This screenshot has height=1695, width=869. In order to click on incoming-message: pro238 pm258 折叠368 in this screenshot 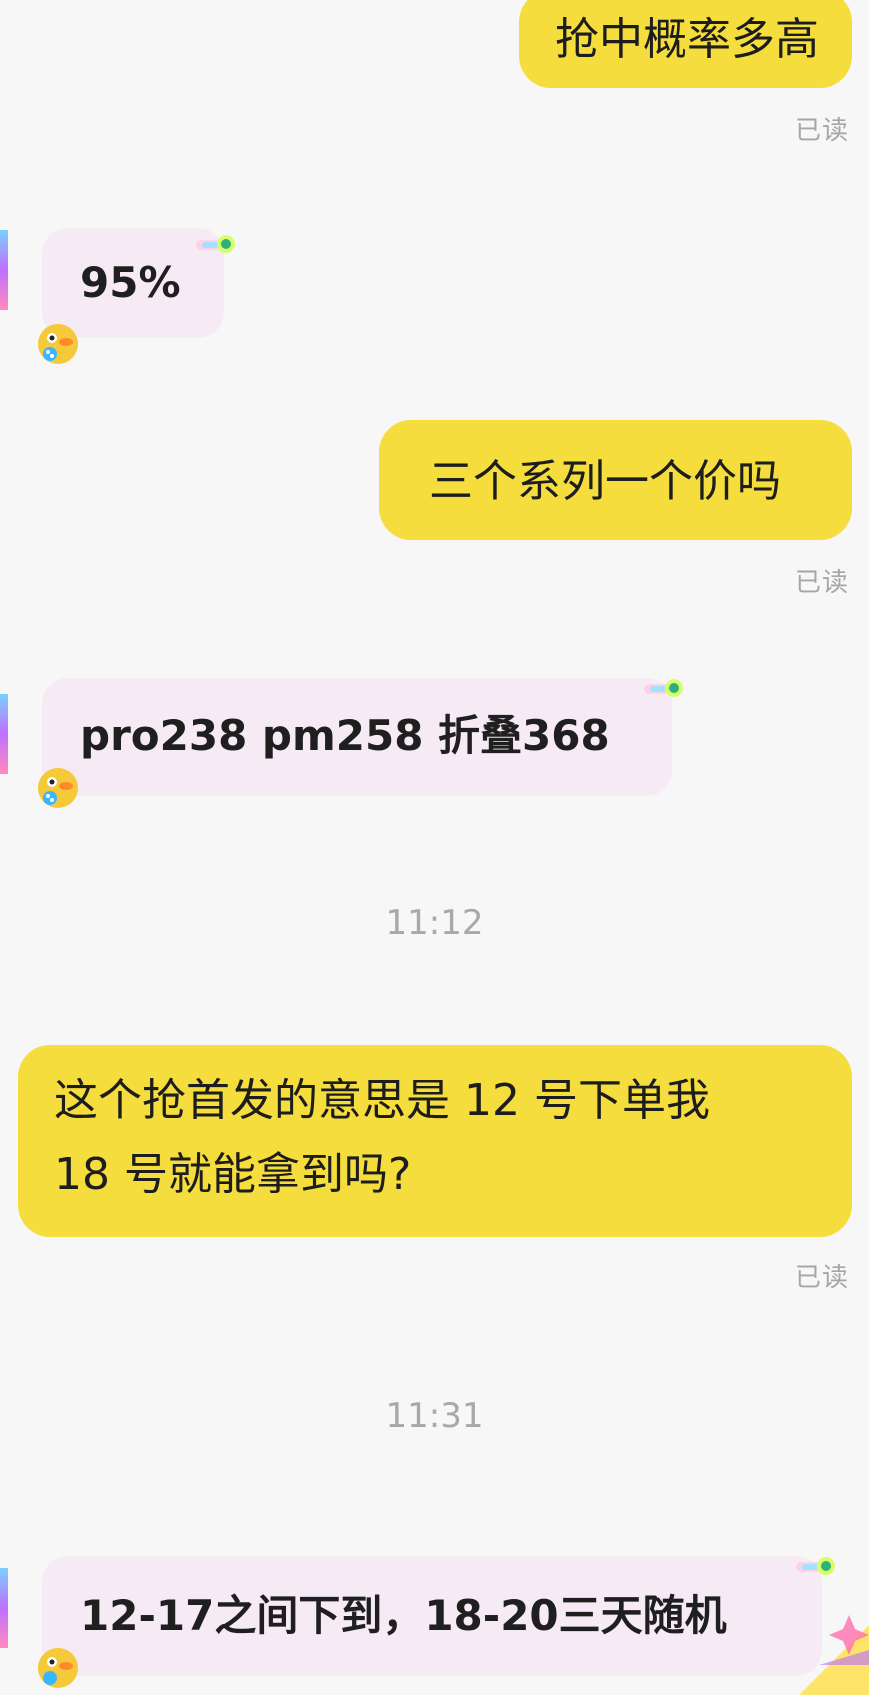, I will do `click(357, 737)`.